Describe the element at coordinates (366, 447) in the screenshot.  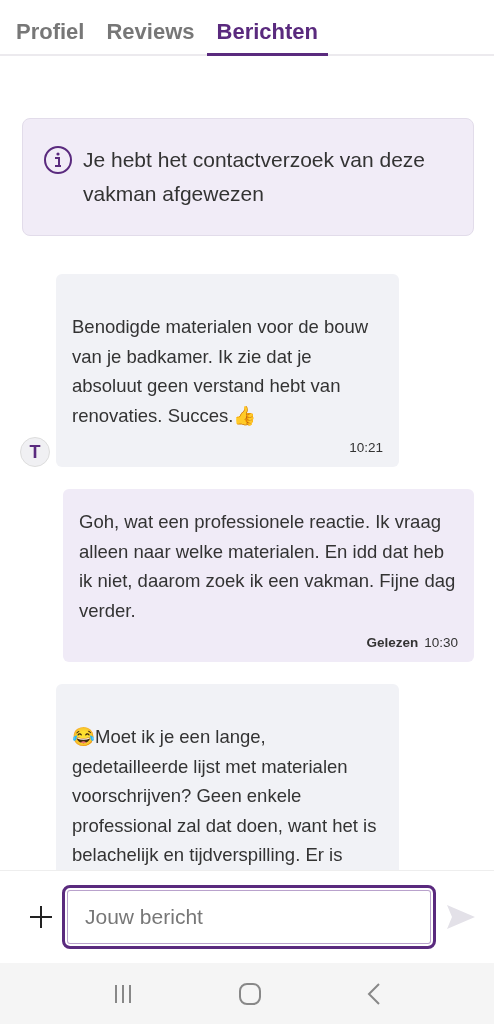
I see `message-time: 10:21` at that location.